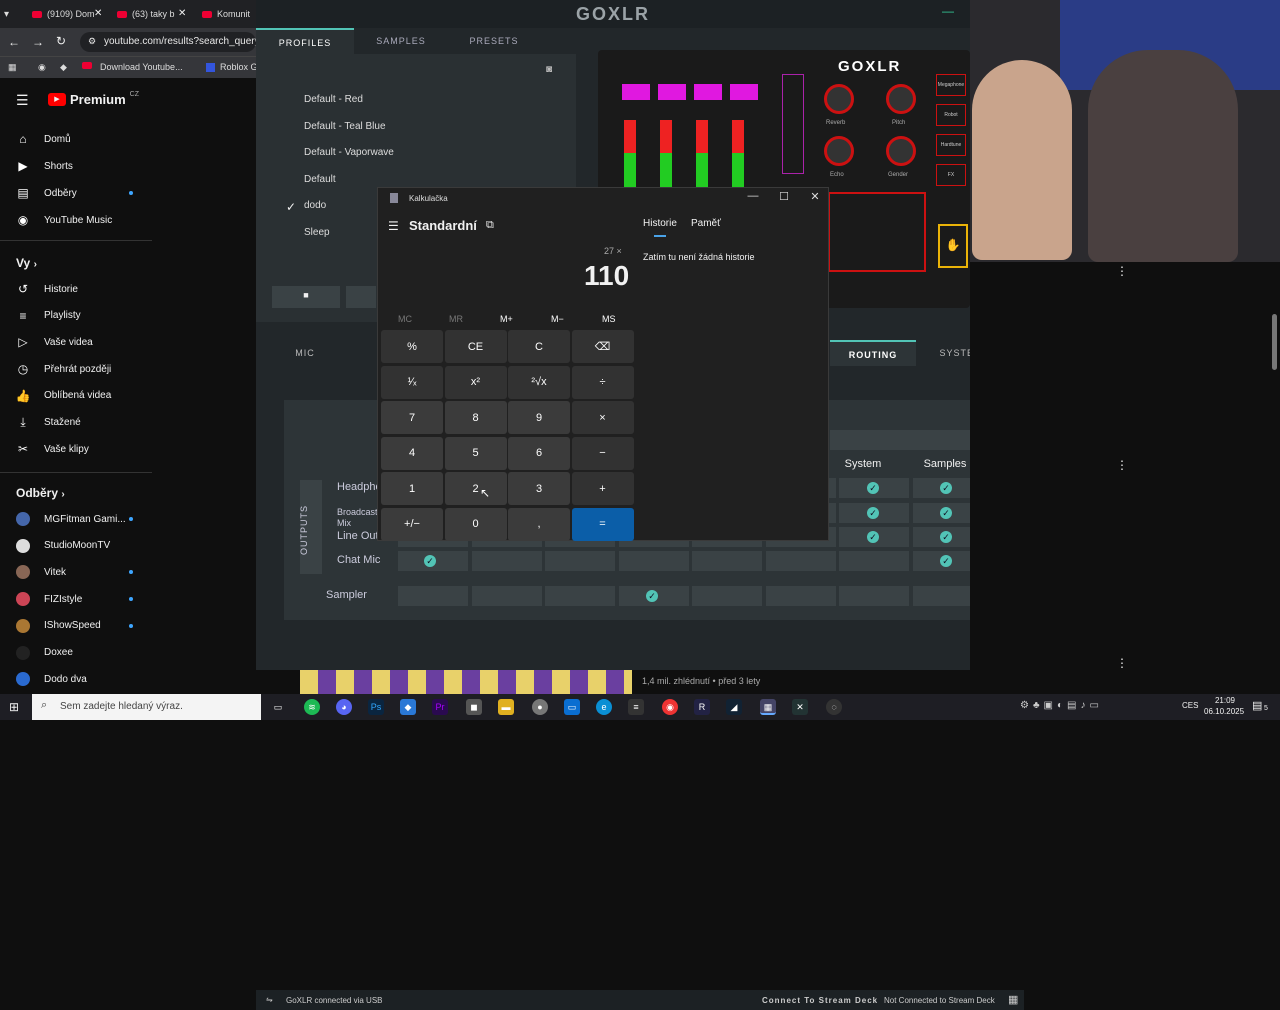  Describe the element at coordinates (320, 179) in the screenshot. I see `profile-item: Default` at that location.